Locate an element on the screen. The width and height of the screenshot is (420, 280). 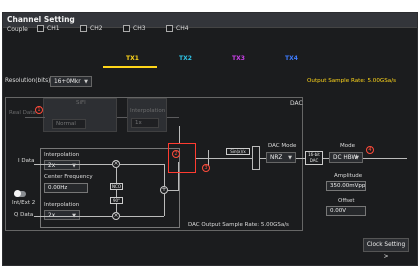
interpolation-top-label: Interpolation is located at coordinates (148, 111).